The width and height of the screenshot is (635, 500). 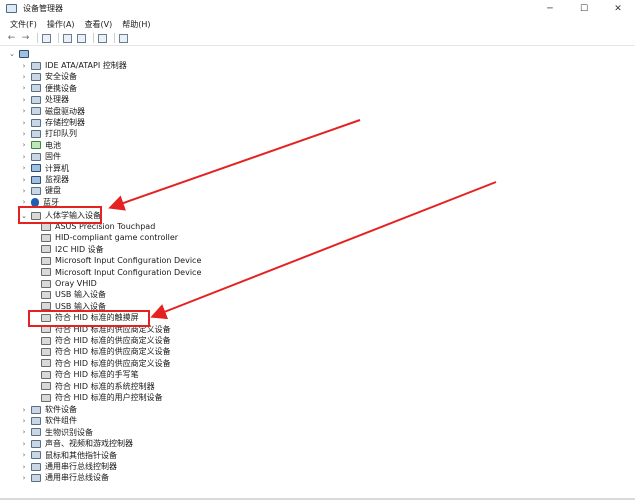 What do you see at coordinates (234, 165) in the screenshot?
I see `arrow-to-hid-category` at bounding box center [234, 165].